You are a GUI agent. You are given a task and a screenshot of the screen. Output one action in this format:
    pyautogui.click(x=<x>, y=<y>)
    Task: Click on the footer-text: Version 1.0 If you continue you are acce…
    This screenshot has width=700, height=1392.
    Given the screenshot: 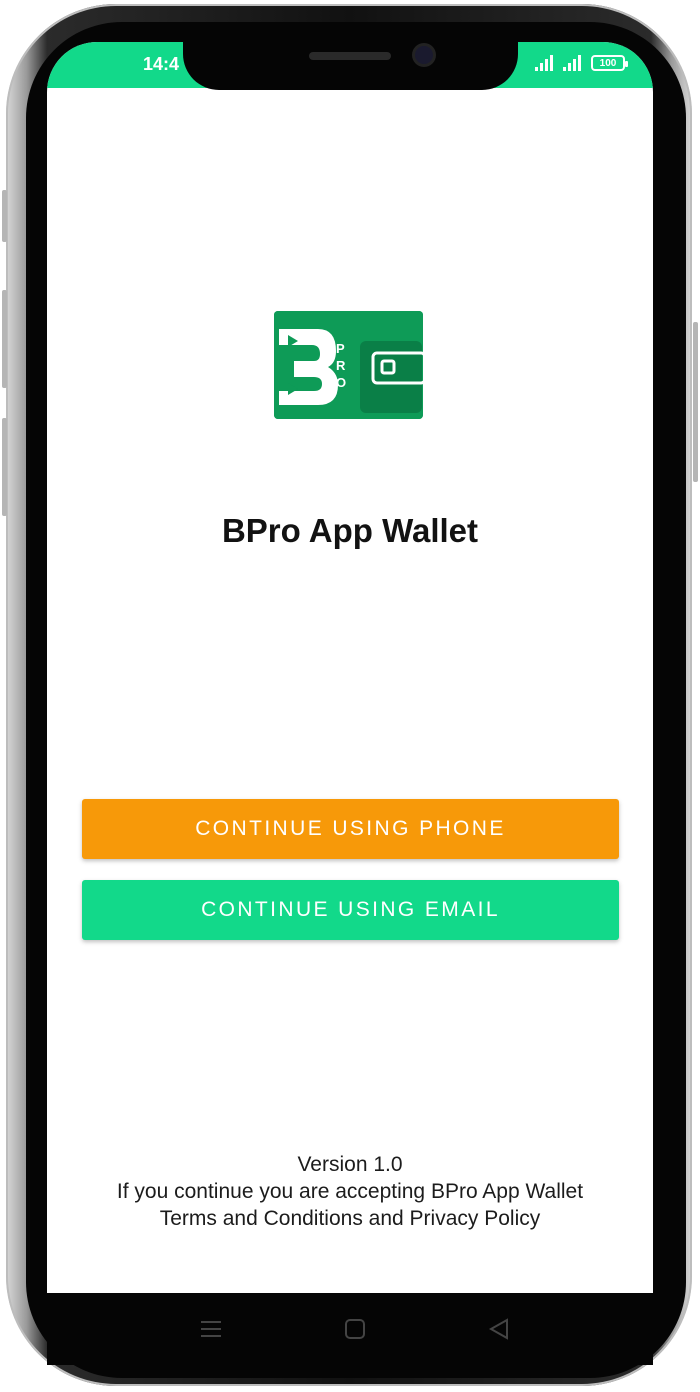 What is the action you would take?
    pyautogui.click(x=350, y=1191)
    